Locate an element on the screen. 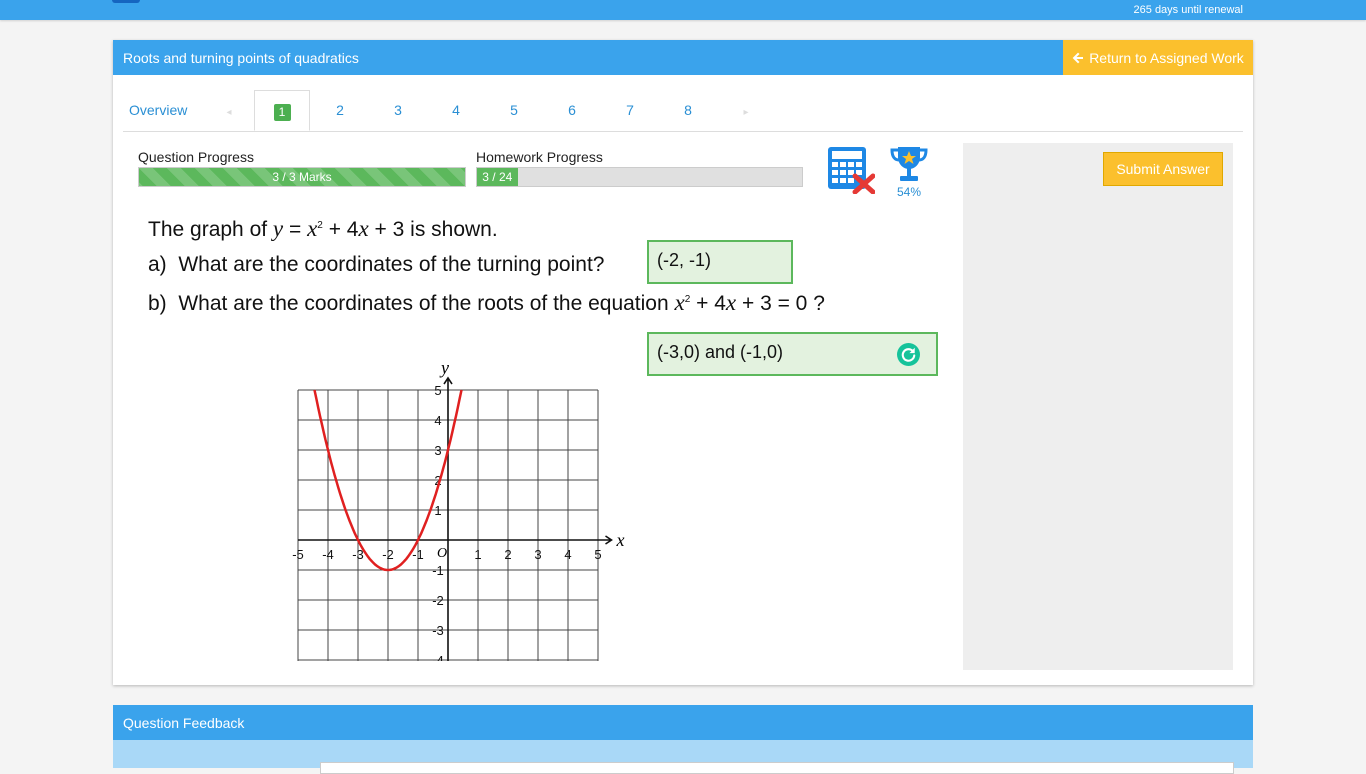  next-arrow-icon: ▸ is located at coordinates (746, 110).